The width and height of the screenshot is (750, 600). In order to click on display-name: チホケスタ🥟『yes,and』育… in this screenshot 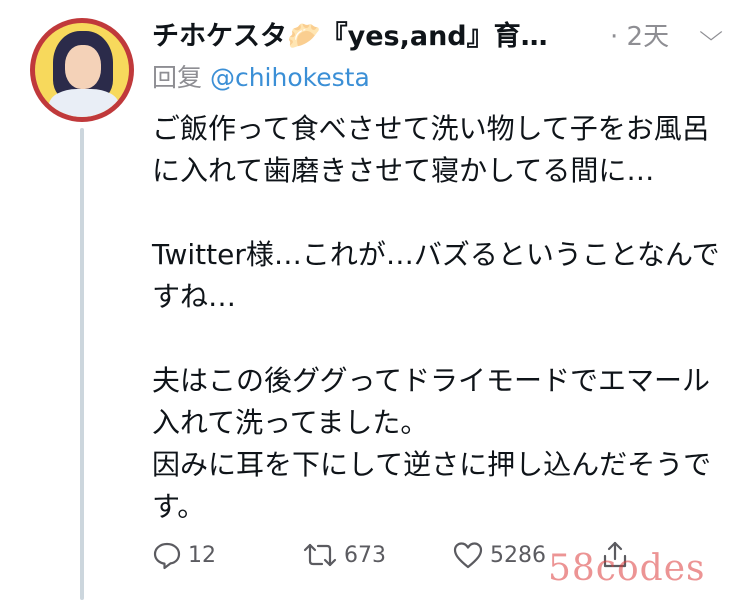, I will do `click(350, 33)`.